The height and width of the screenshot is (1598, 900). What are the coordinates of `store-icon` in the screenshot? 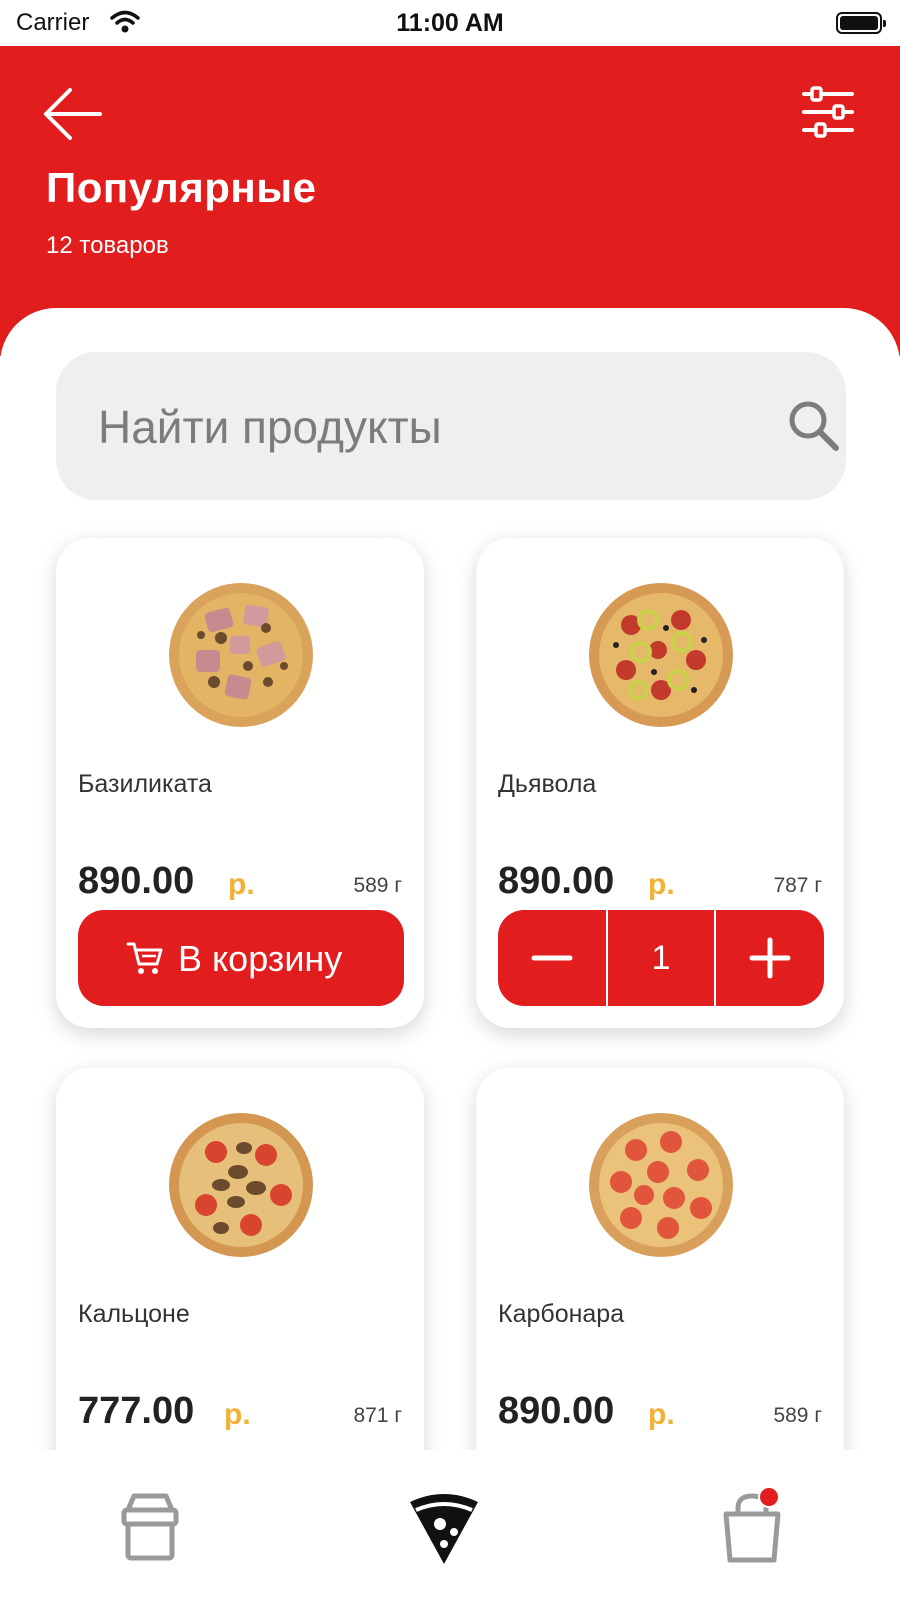 It's located at (150, 1527).